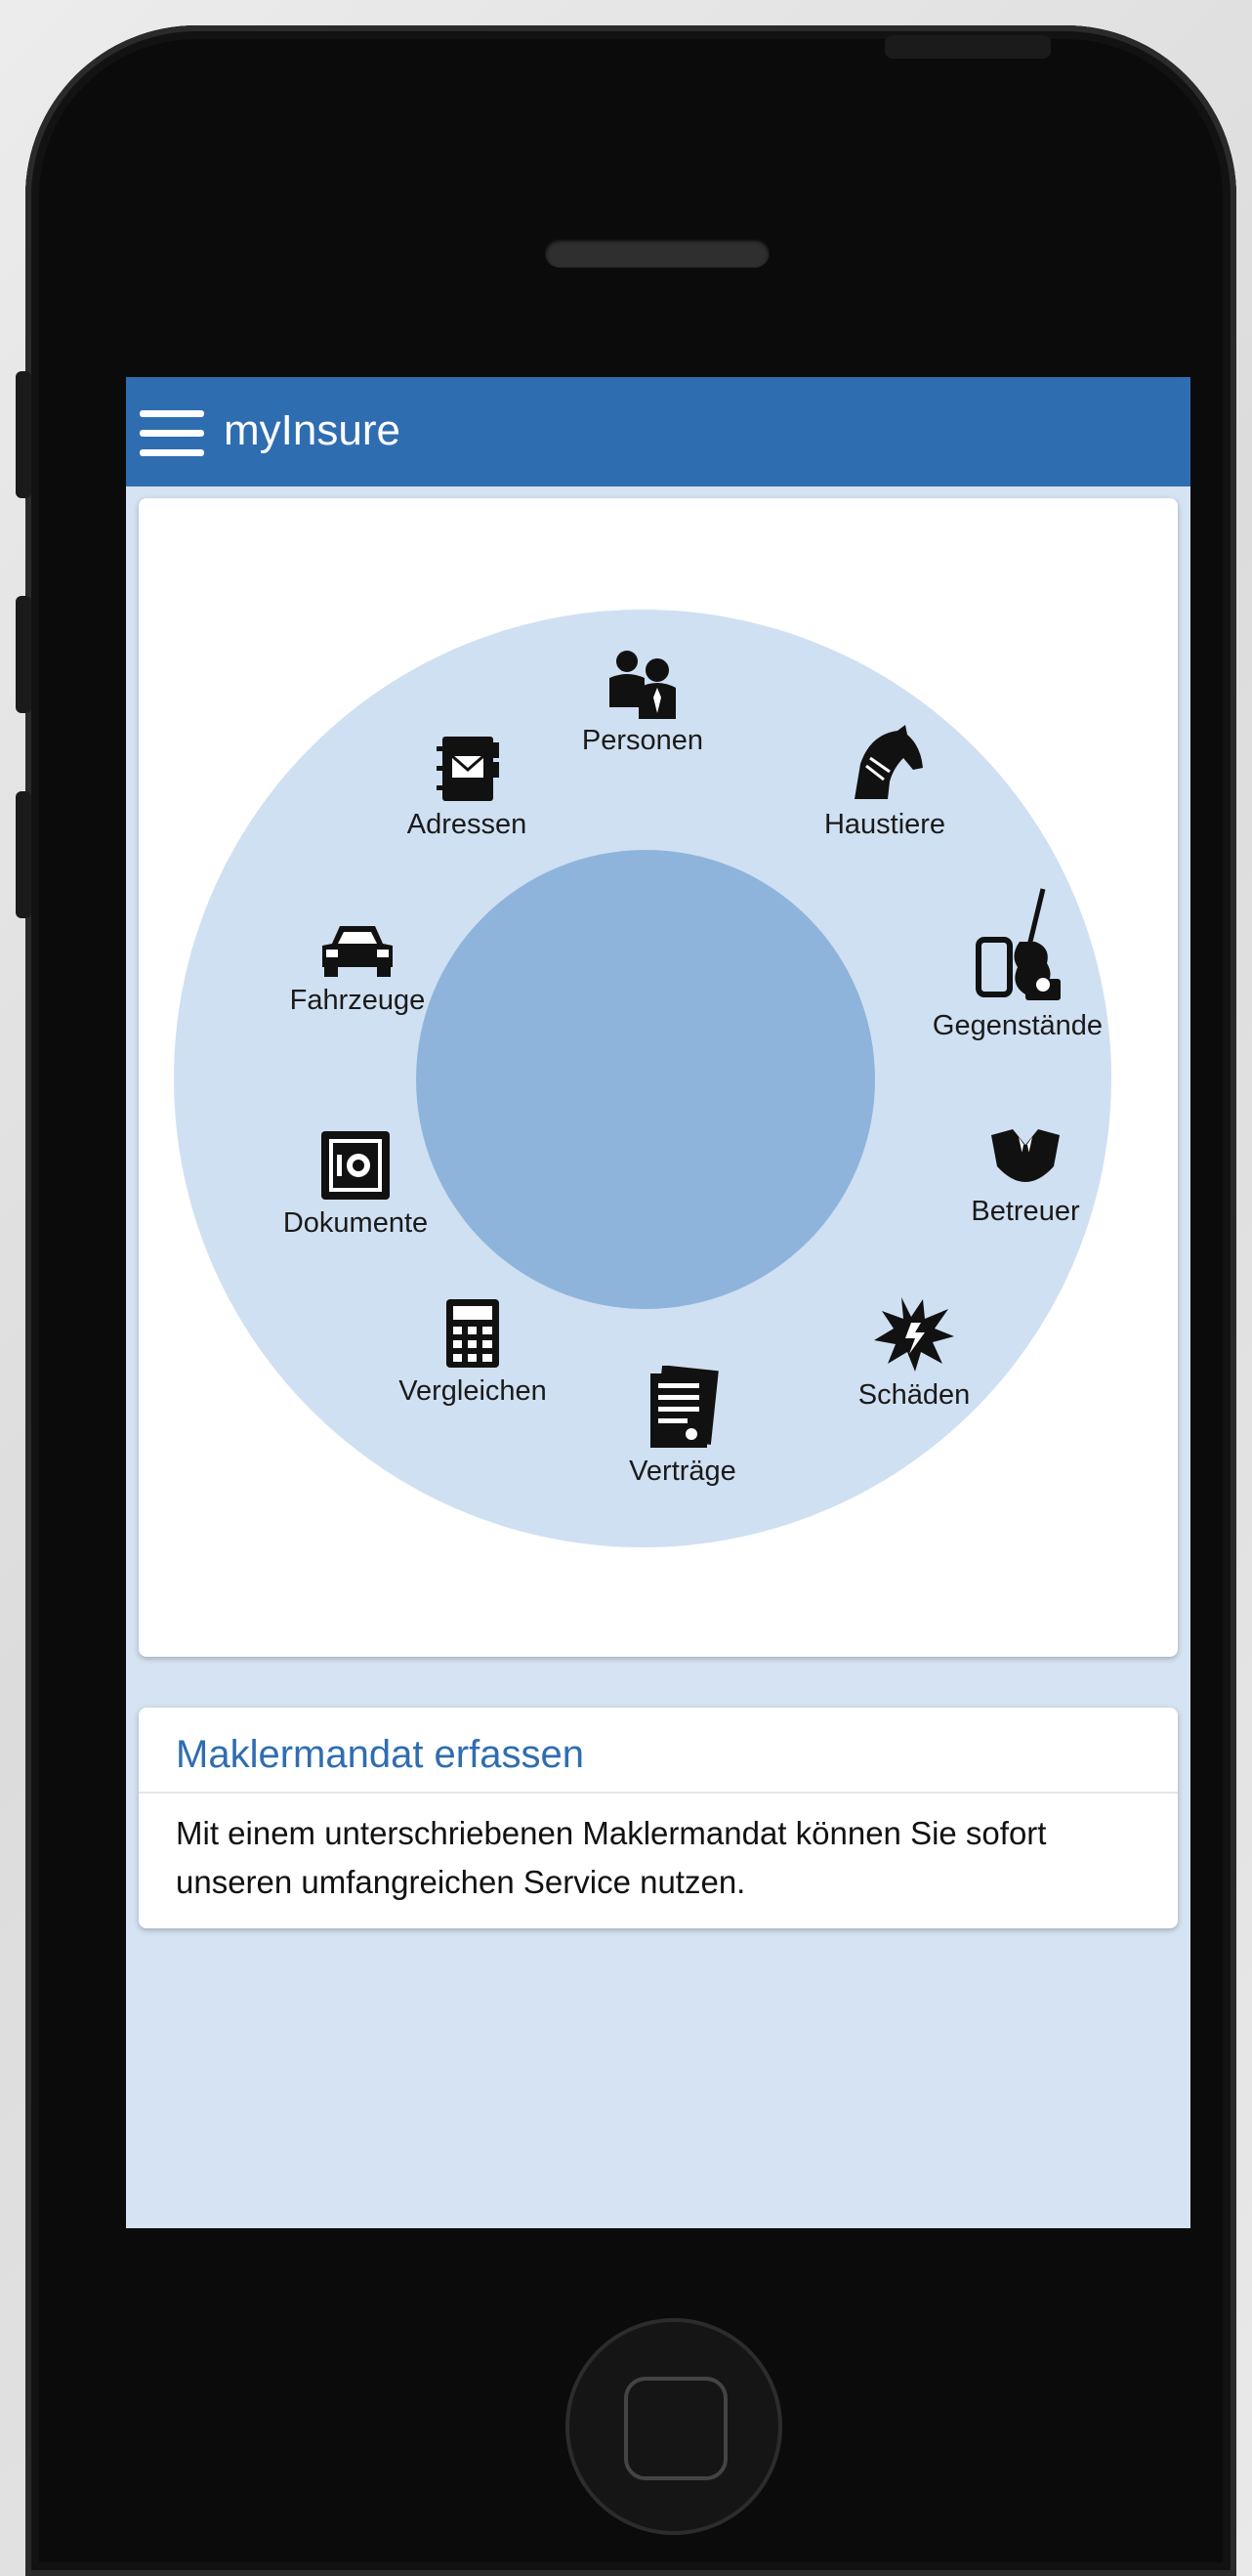 The width and height of the screenshot is (1252, 2576). Describe the element at coordinates (23, 654) in the screenshot. I see `volume-up-button` at that location.